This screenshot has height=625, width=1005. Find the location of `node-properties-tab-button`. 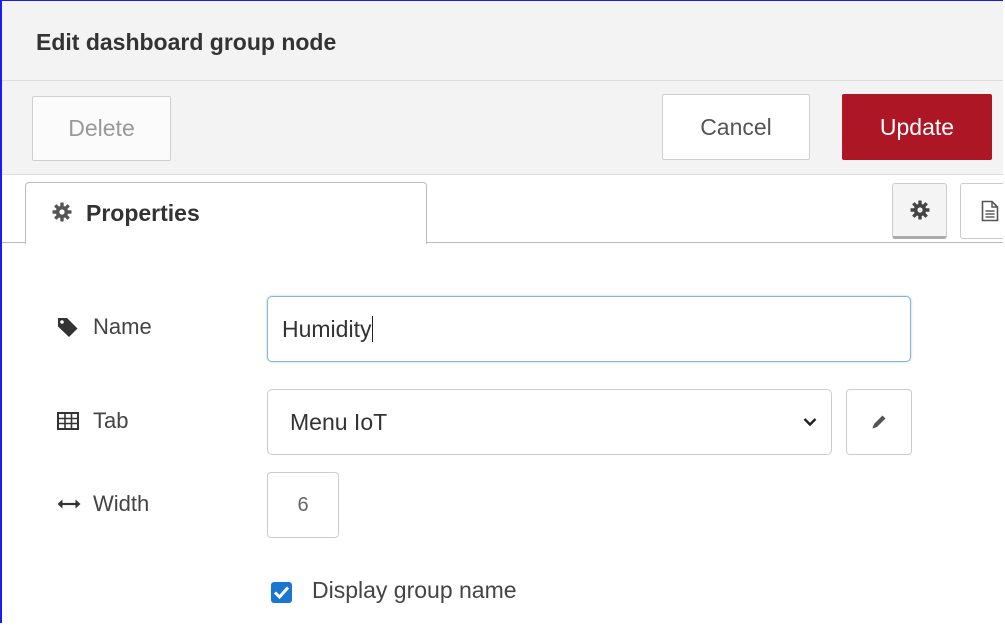

node-properties-tab-button is located at coordinates (919, 211).